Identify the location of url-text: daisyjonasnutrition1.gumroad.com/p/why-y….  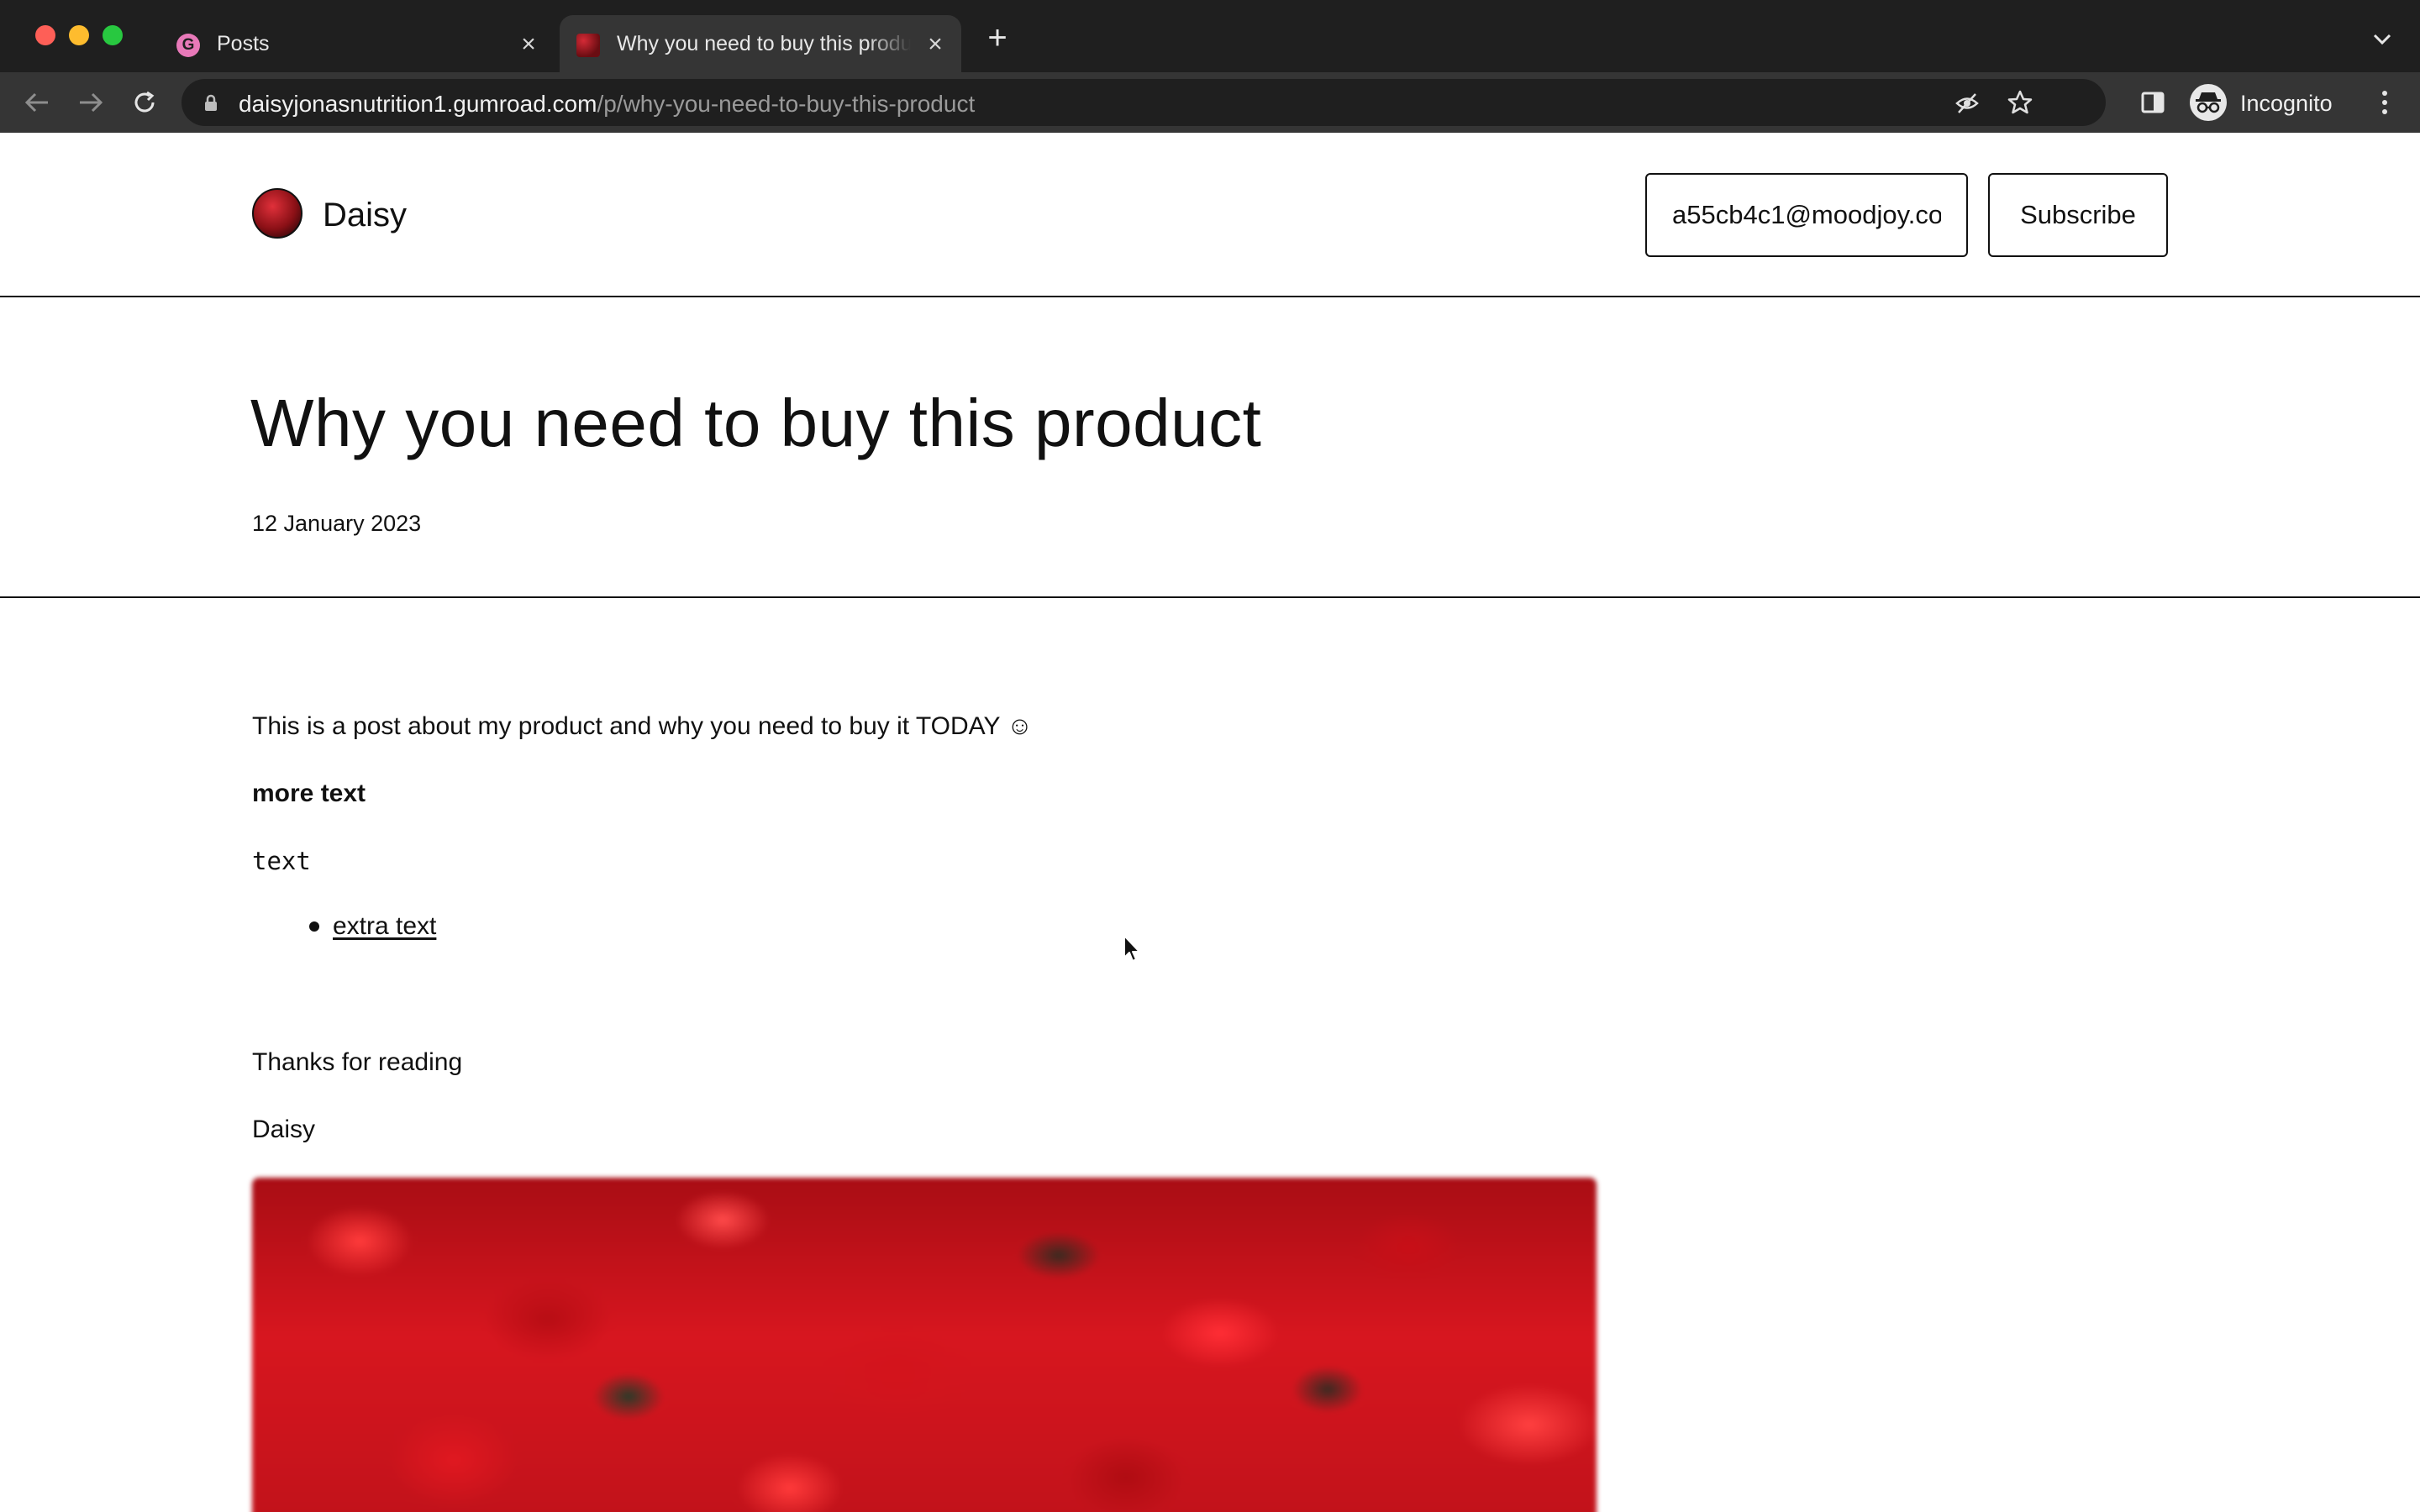
(607, 104).